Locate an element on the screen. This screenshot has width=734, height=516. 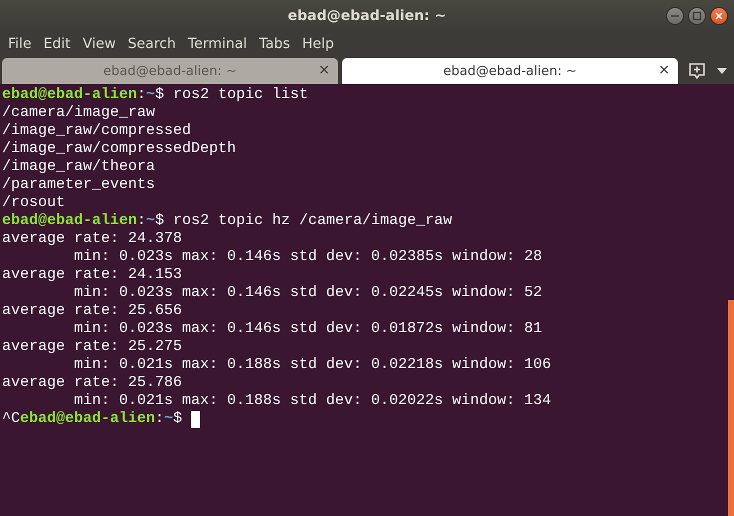
output-line: average rate: 24.153 is located at coordinates (92, 275).